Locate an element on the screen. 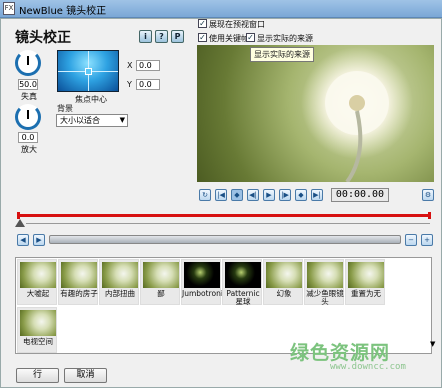 This screenshot has height=388, width=442. x-field: 0.0 is located at coordinates (148, 65).